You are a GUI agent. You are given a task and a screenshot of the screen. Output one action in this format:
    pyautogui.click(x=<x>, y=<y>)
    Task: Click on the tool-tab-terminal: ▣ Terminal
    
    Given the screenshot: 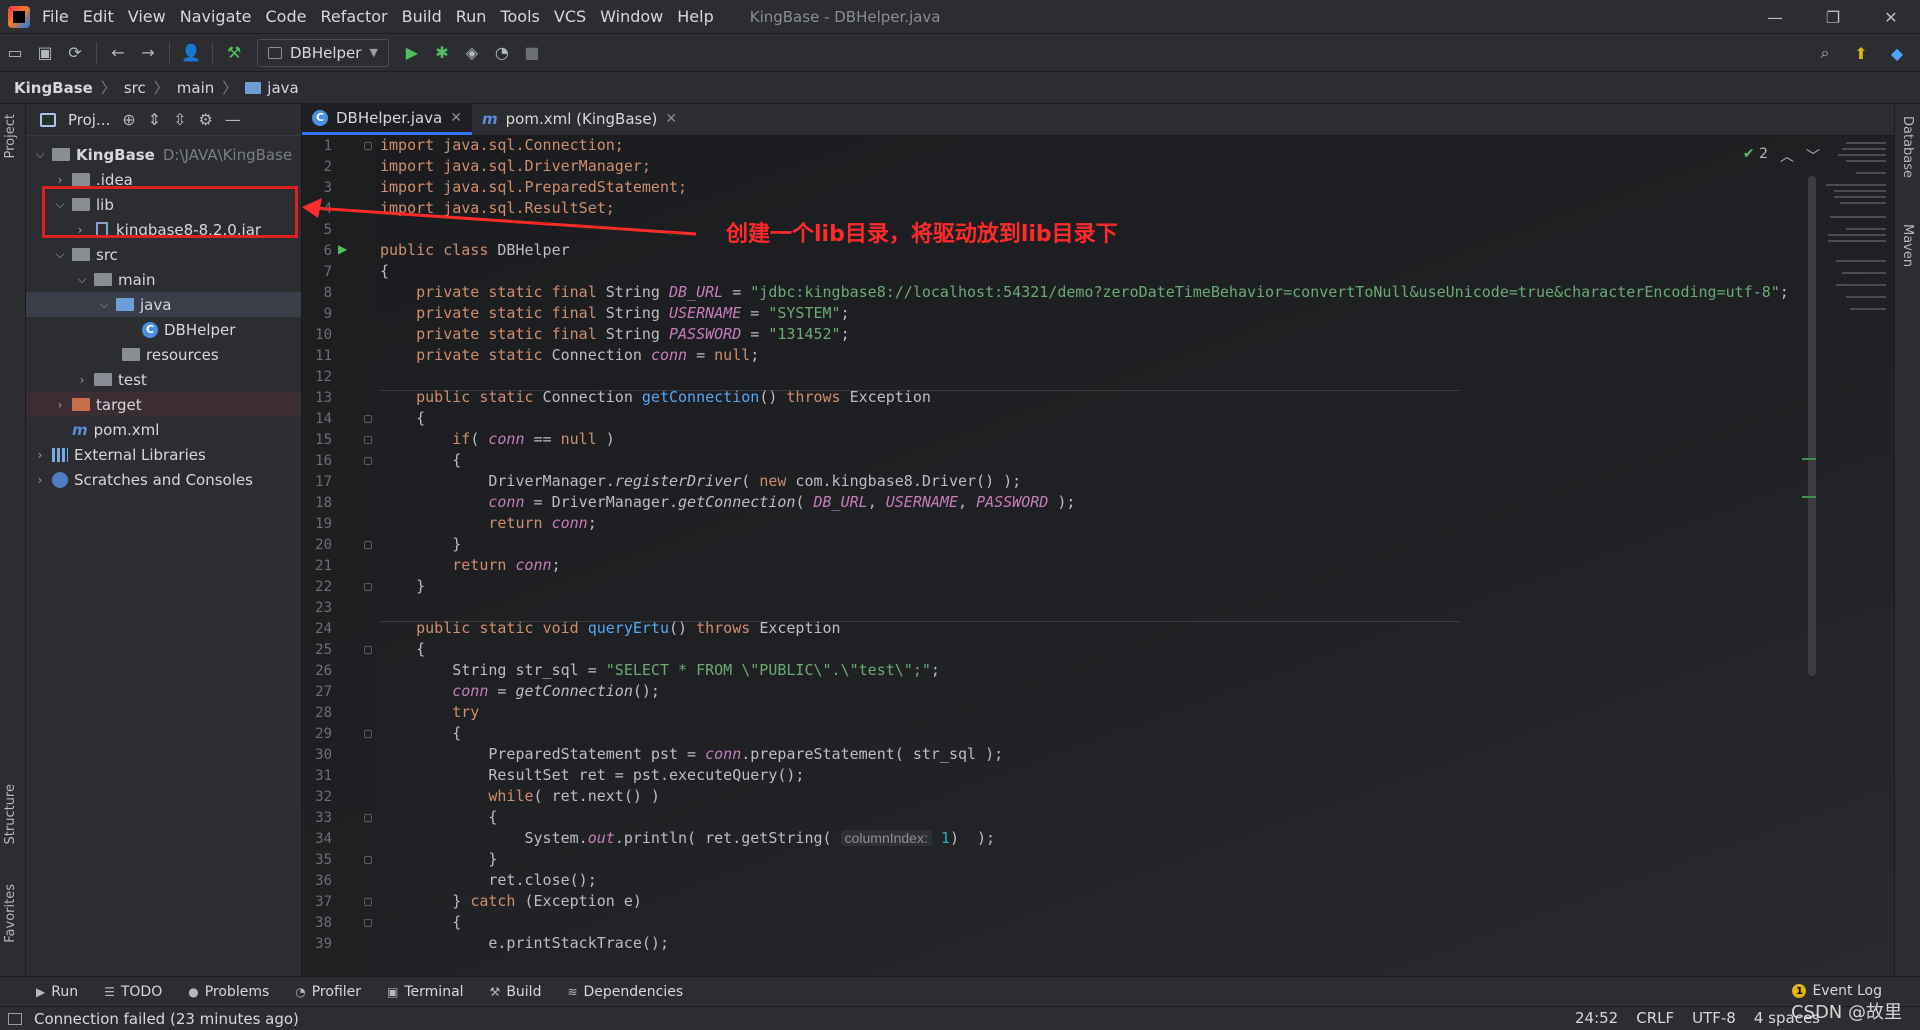 What is the action you would take?
    pyautogui.click(x=425, y=992)
    